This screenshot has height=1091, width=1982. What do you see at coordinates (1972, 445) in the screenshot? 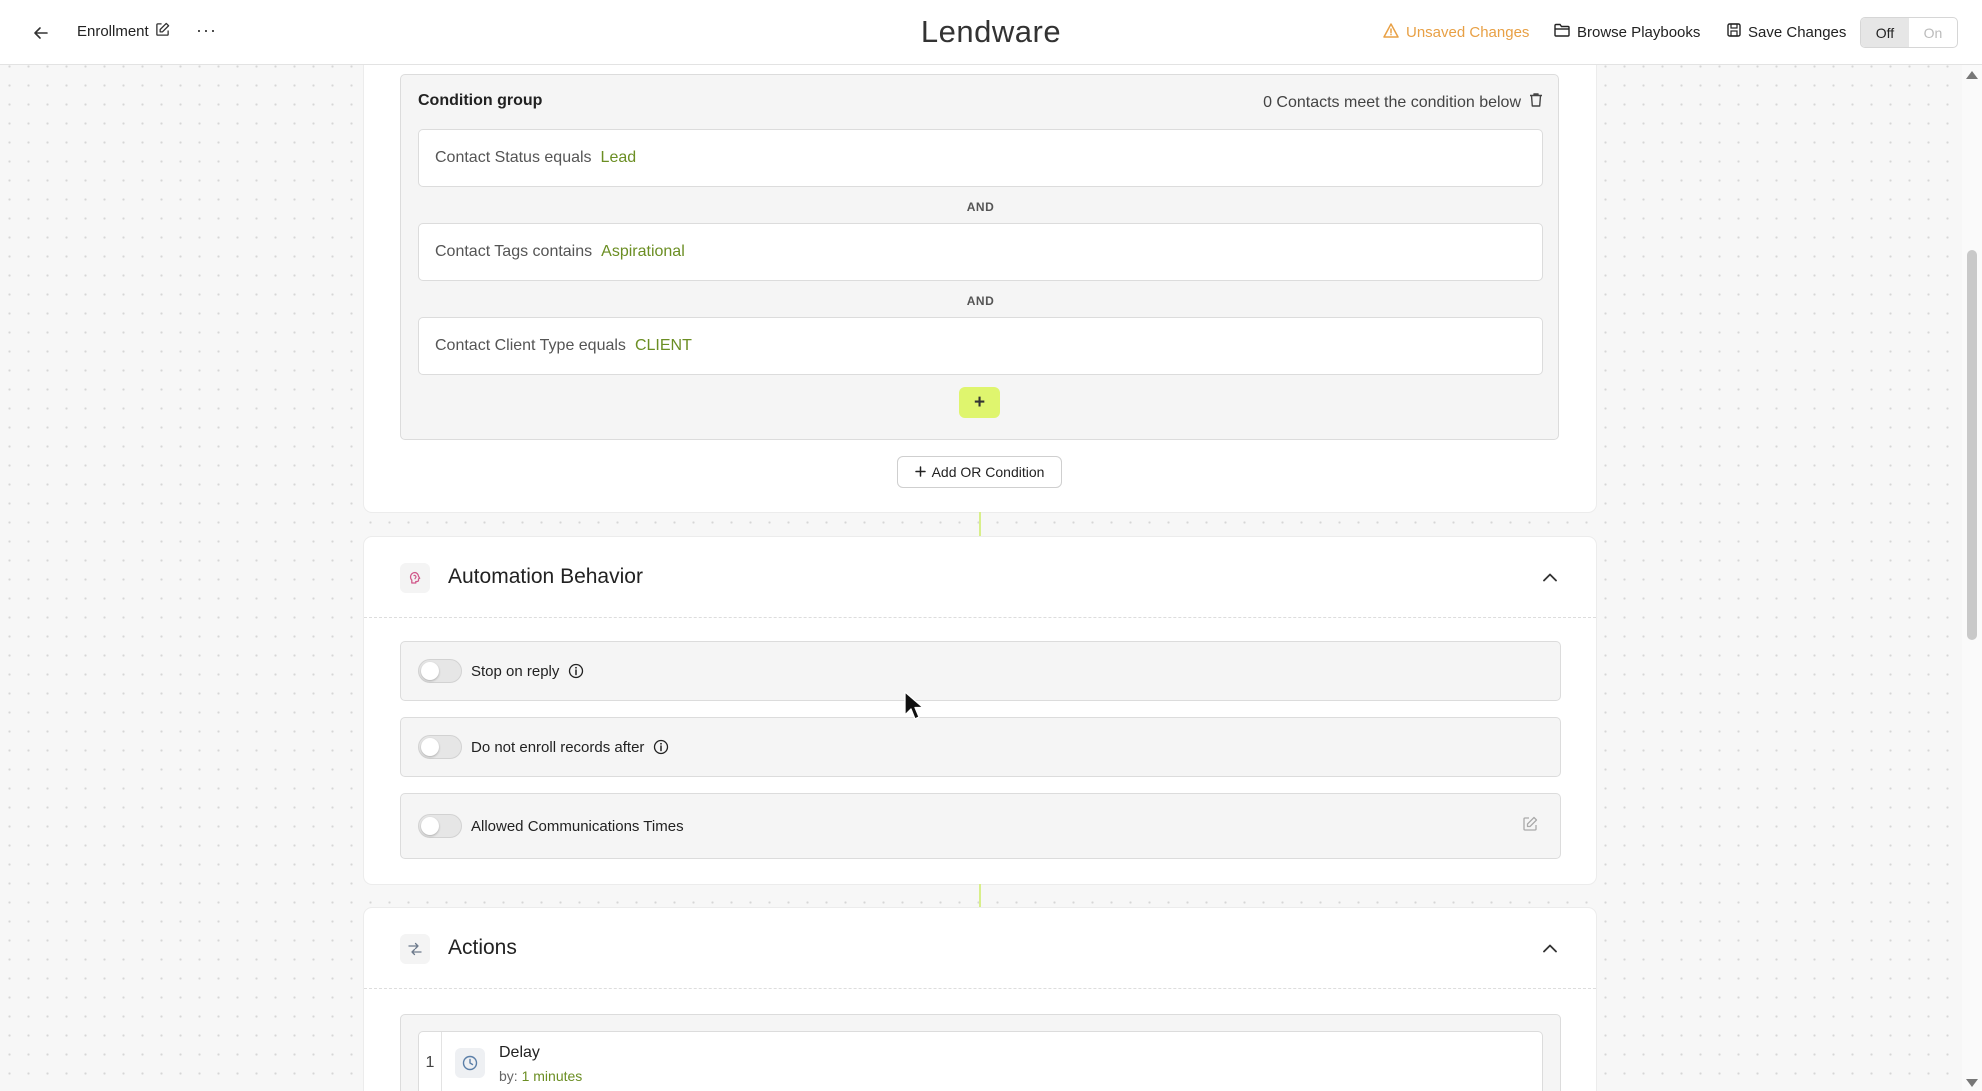
I see `scrollbar-thumb` at bounding box center [1972, 445].